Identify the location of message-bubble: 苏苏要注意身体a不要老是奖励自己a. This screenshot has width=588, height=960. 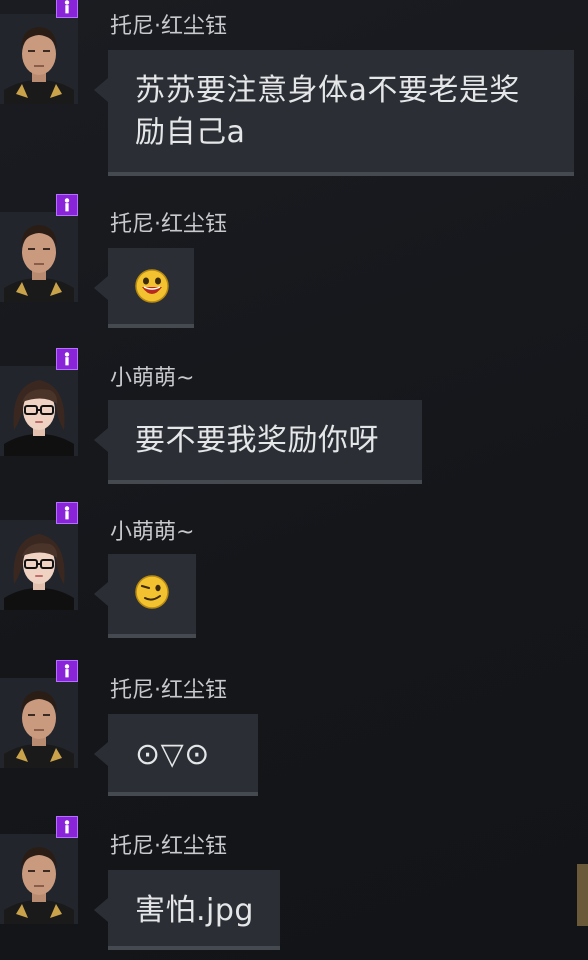
(334, 113).